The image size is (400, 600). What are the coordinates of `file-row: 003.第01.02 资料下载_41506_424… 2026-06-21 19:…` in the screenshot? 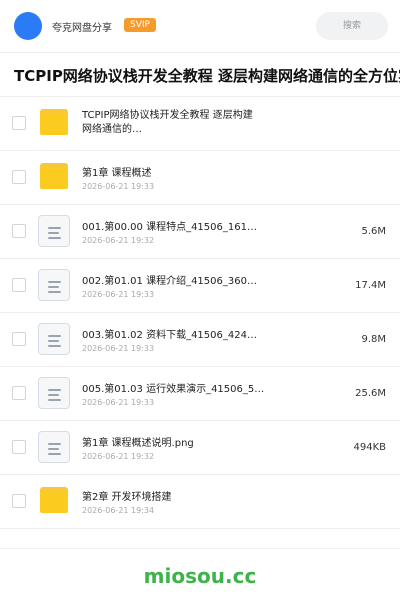 It's located at (200, 340).